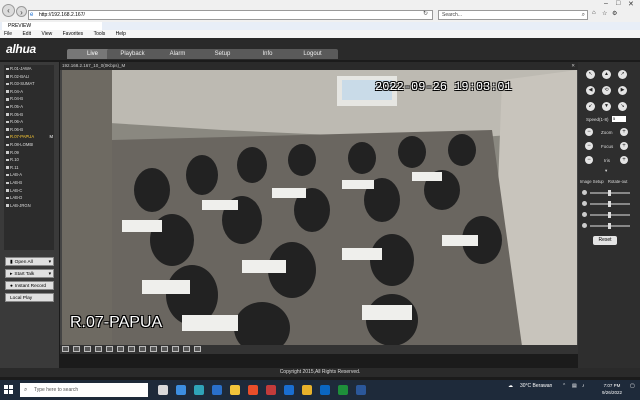  Describe the element at coordinates (589, 132) in the screenshot. I see `zoom-out-button: −` at that location.